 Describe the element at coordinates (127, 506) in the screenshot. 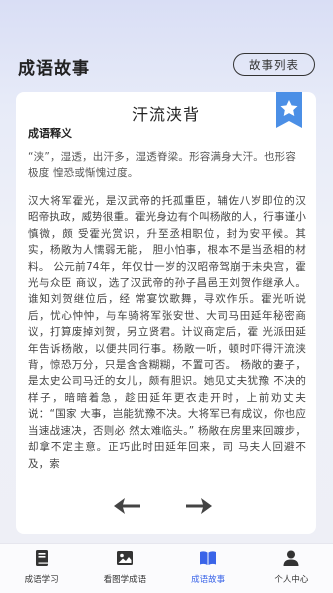

I see `arrow-left-icon` at that location.